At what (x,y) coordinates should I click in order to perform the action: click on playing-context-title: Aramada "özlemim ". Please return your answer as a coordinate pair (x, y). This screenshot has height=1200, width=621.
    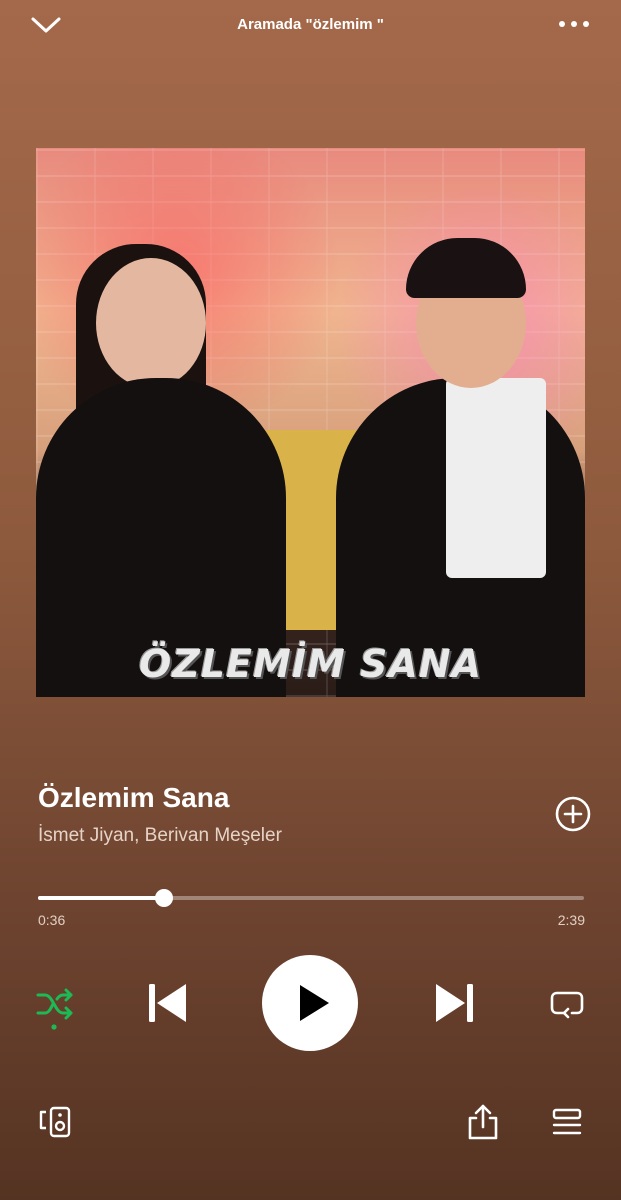
    Looking at the image, I should click on (310, 24).